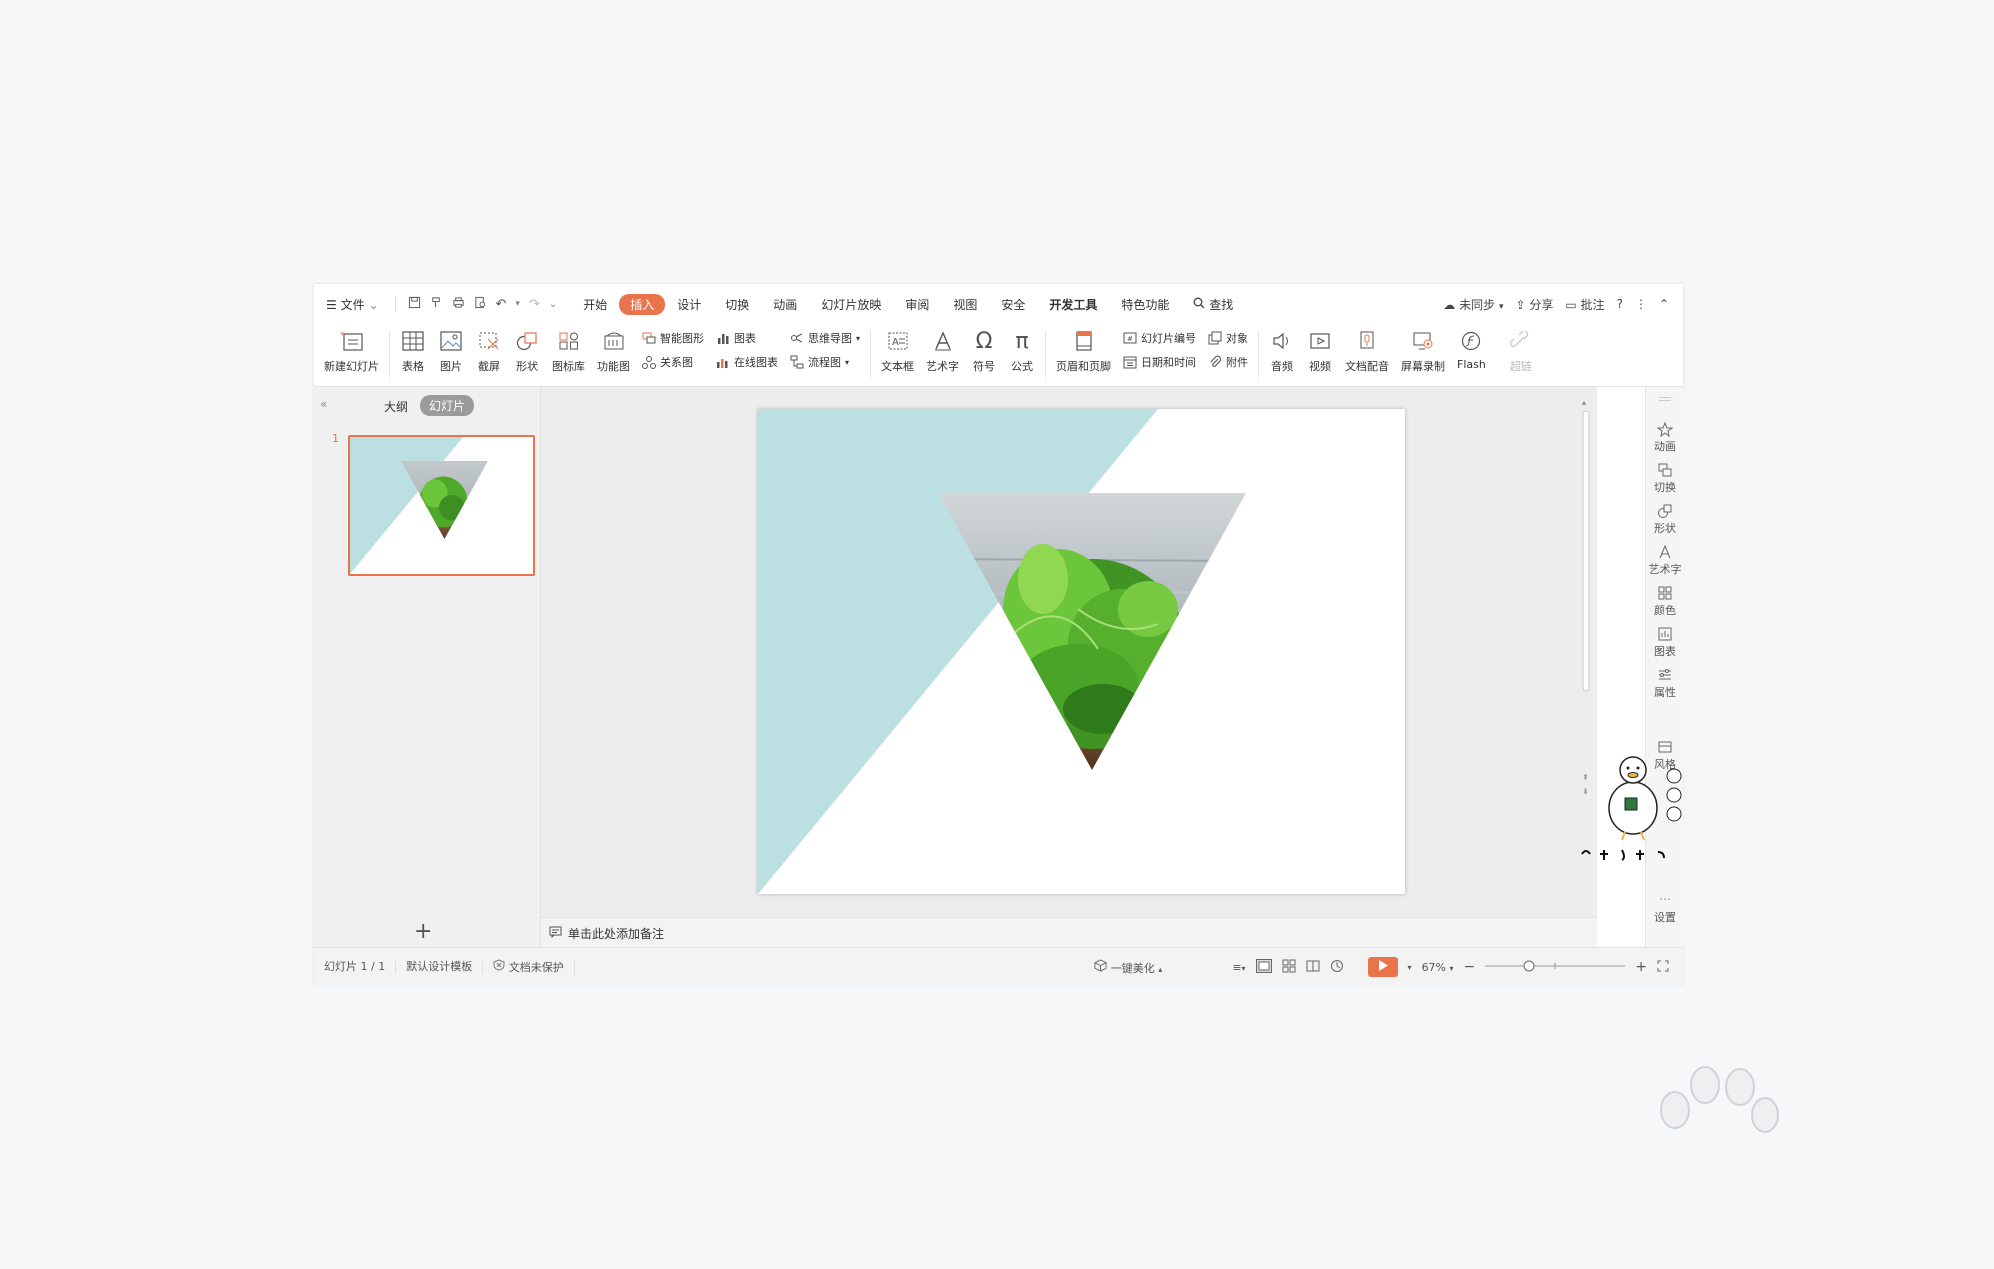 The height and width of the screenshot is (1269, 1994). Describe the element at coordinates (440, 967) in the screenshot. I see `design-template: 默认设计模板` at that location.